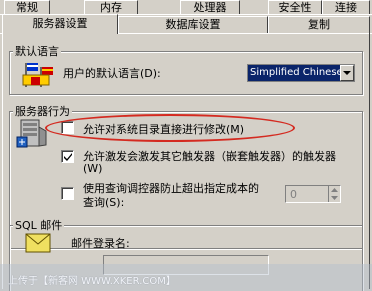 The width and height of the screenshot is (372, 291). I want to click on tab-replication: 复制, so click(319, 24).